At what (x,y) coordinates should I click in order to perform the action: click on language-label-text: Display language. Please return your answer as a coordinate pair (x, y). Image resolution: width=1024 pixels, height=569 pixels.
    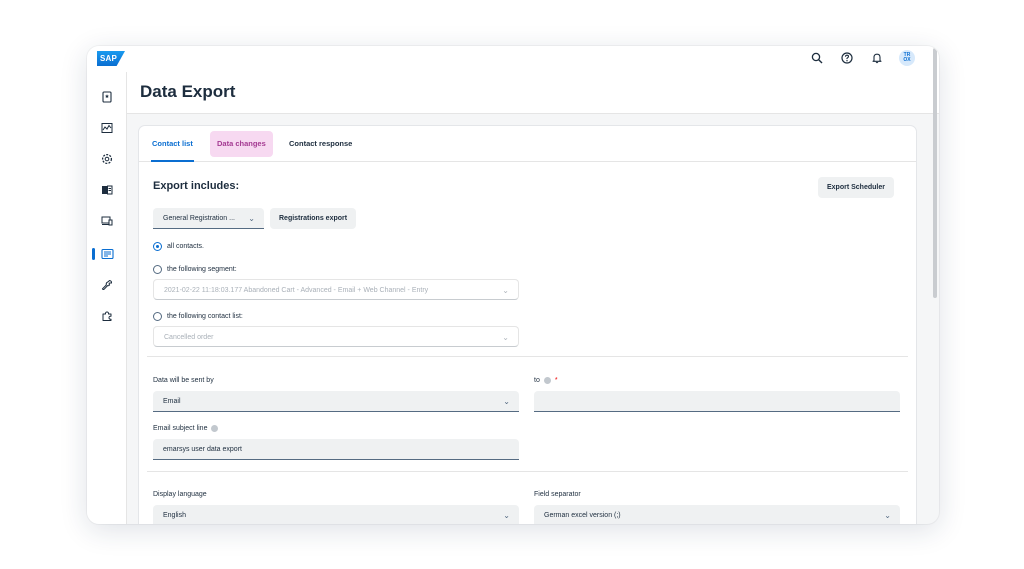
    Looking at the image, I should click on (180, 494).